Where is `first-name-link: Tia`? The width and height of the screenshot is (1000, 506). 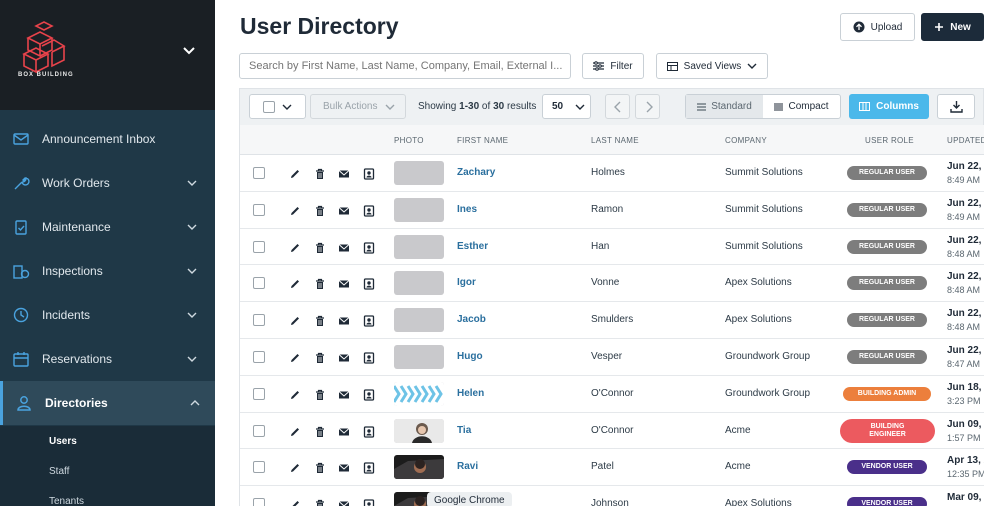 first-name-link: Tia is located at coordinates (464, 430).